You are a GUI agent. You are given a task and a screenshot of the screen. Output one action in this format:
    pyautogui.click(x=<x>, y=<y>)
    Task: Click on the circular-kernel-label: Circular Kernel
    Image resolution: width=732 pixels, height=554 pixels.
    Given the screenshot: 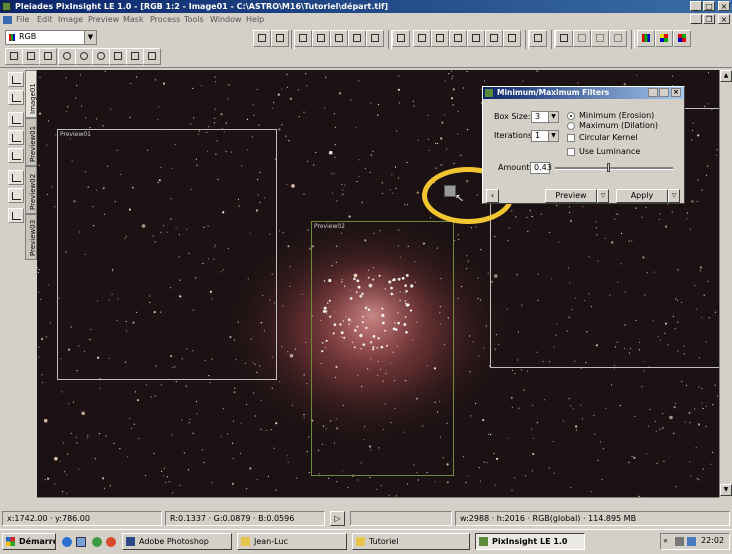 What is the action you would take?
    pyautogui.click(x=608, y=137)
    